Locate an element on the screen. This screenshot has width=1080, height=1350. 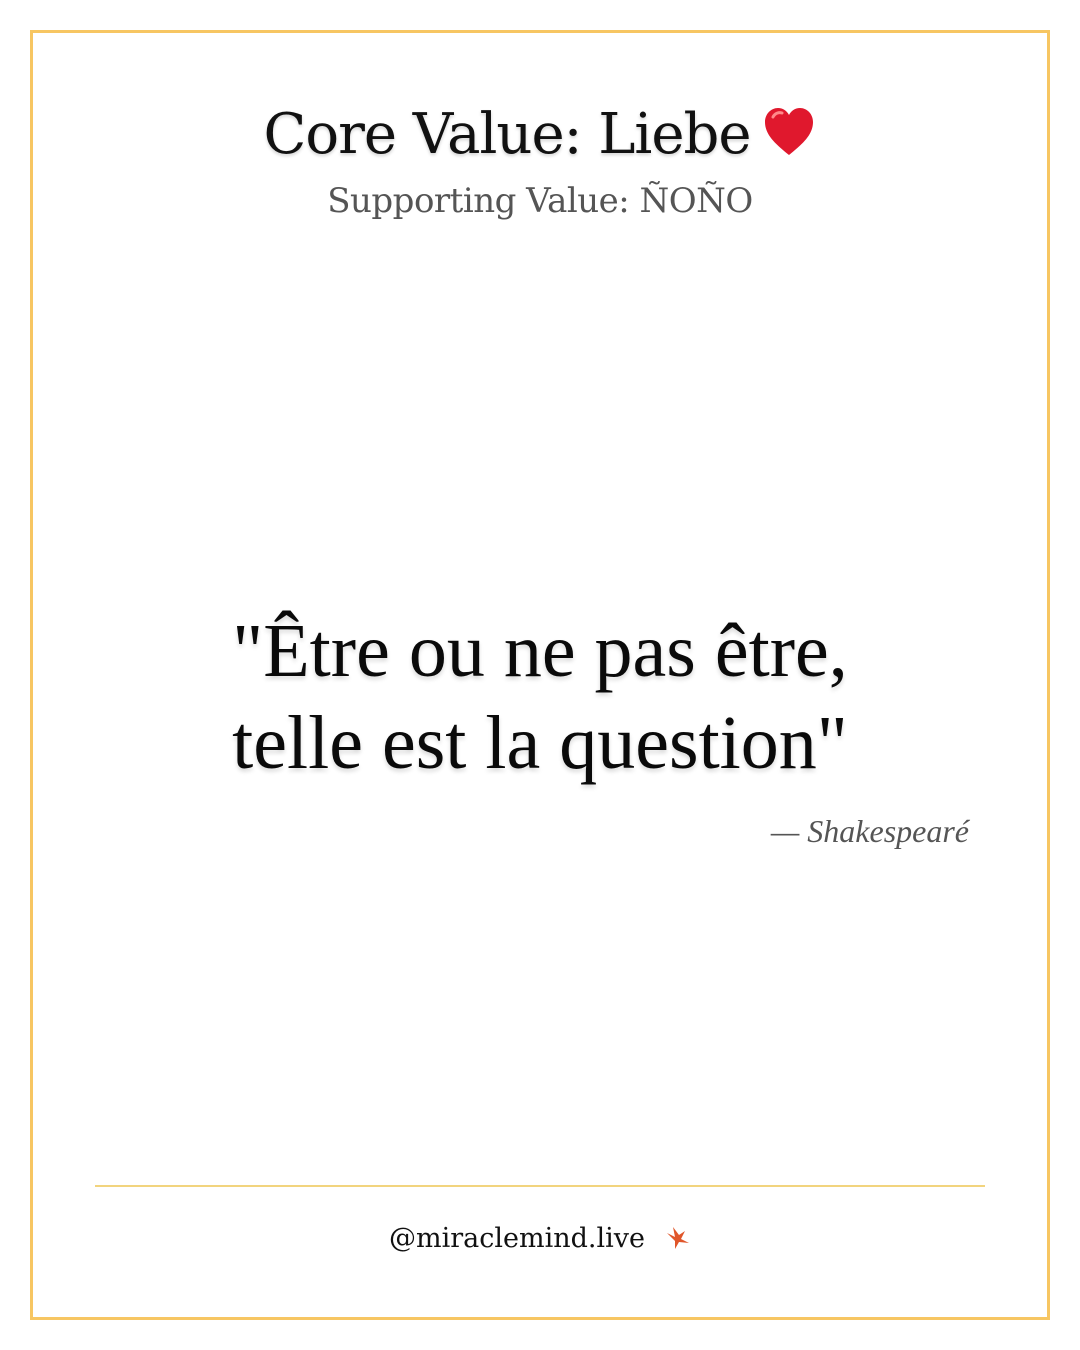
page-title: Core Value: Liebe is located at coordinates (540, 135).